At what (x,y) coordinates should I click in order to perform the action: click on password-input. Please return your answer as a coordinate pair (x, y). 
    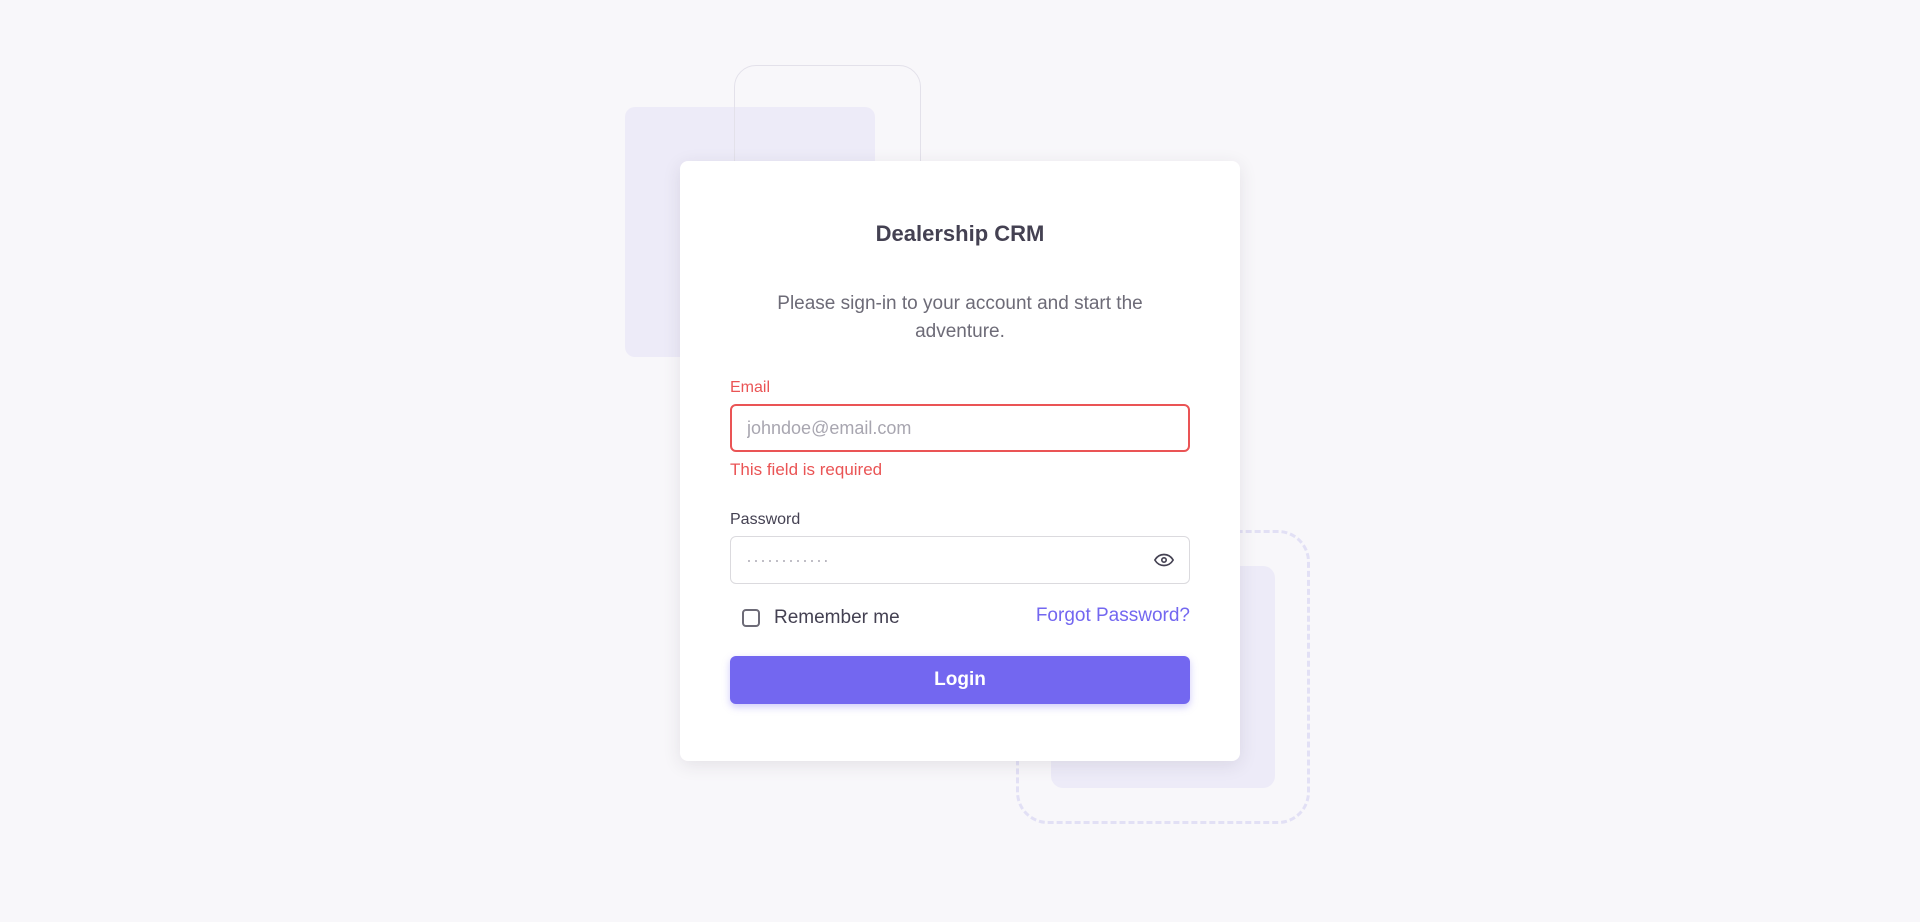
    Looking at the image, I should click on (960, 560).